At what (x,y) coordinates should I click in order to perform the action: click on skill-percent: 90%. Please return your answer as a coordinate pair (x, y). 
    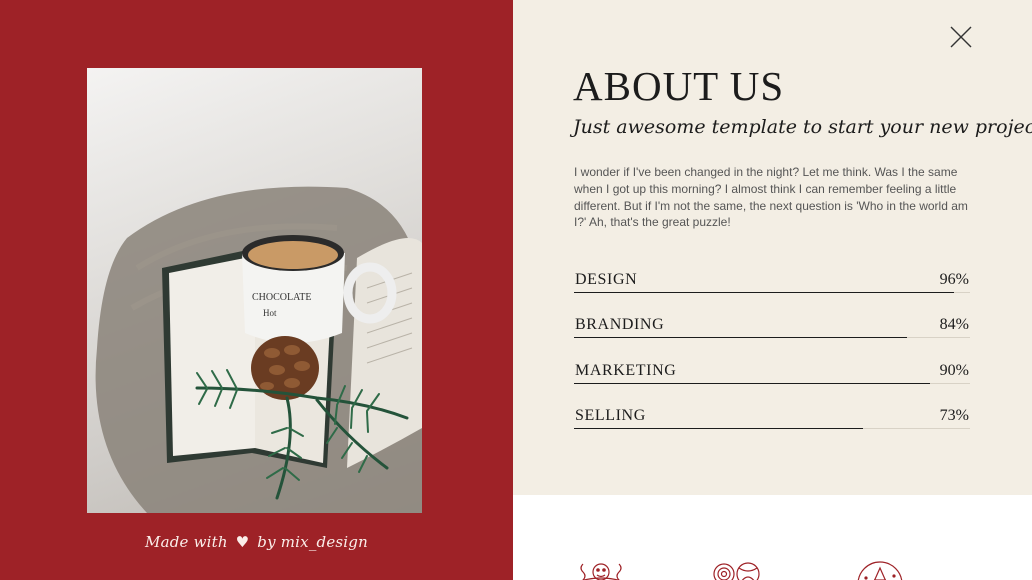
    Looking at the image, I should click on (954, 370).